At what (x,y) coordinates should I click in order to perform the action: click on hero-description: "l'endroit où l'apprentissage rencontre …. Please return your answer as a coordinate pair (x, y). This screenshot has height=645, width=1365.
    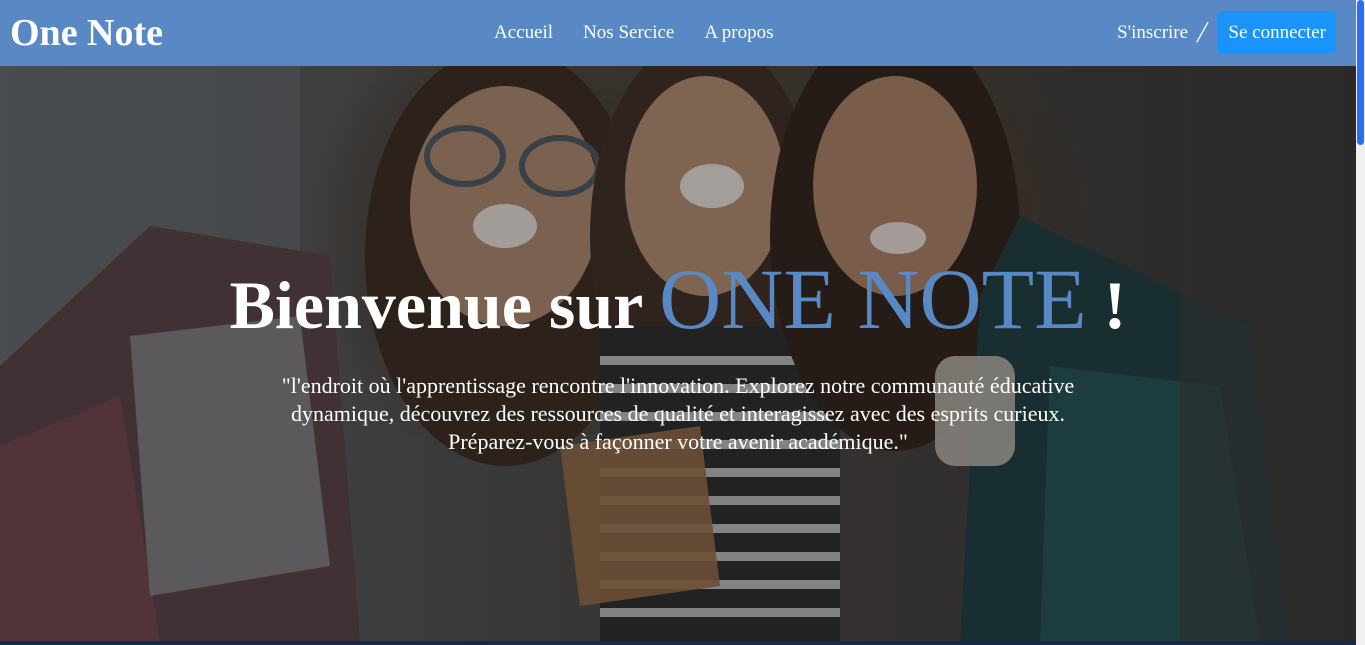
    Looking at the image, I should click on (678, 413).